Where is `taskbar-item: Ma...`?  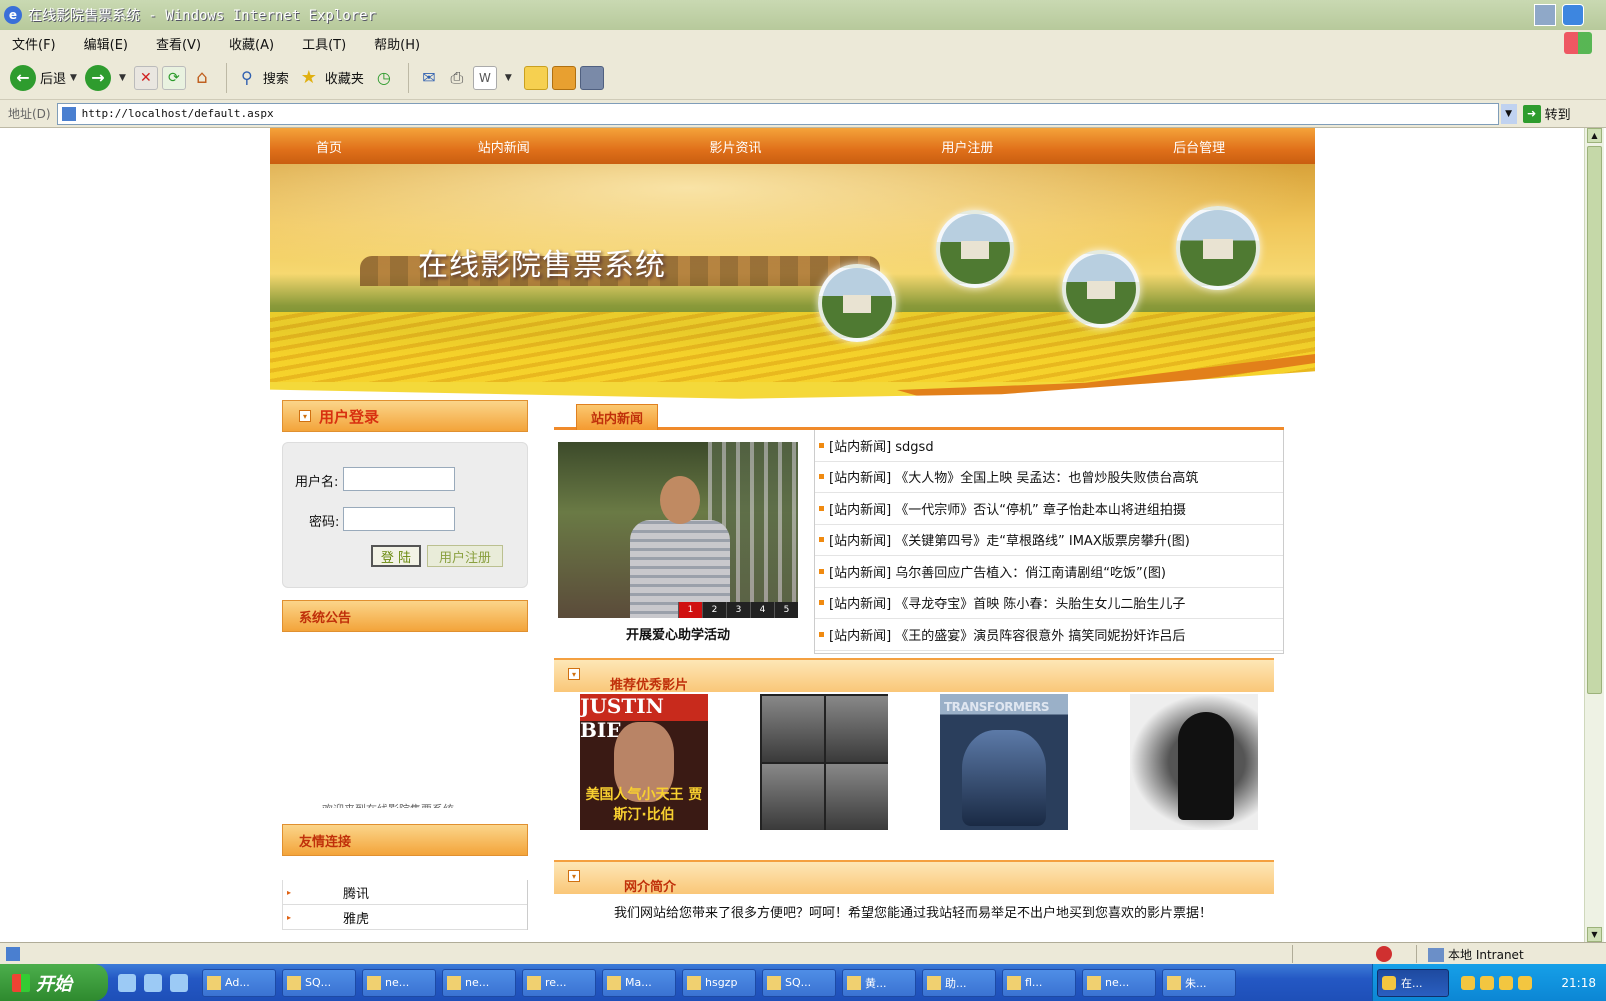
taskbar-item: Ma... is located at coordinates (639, 982).